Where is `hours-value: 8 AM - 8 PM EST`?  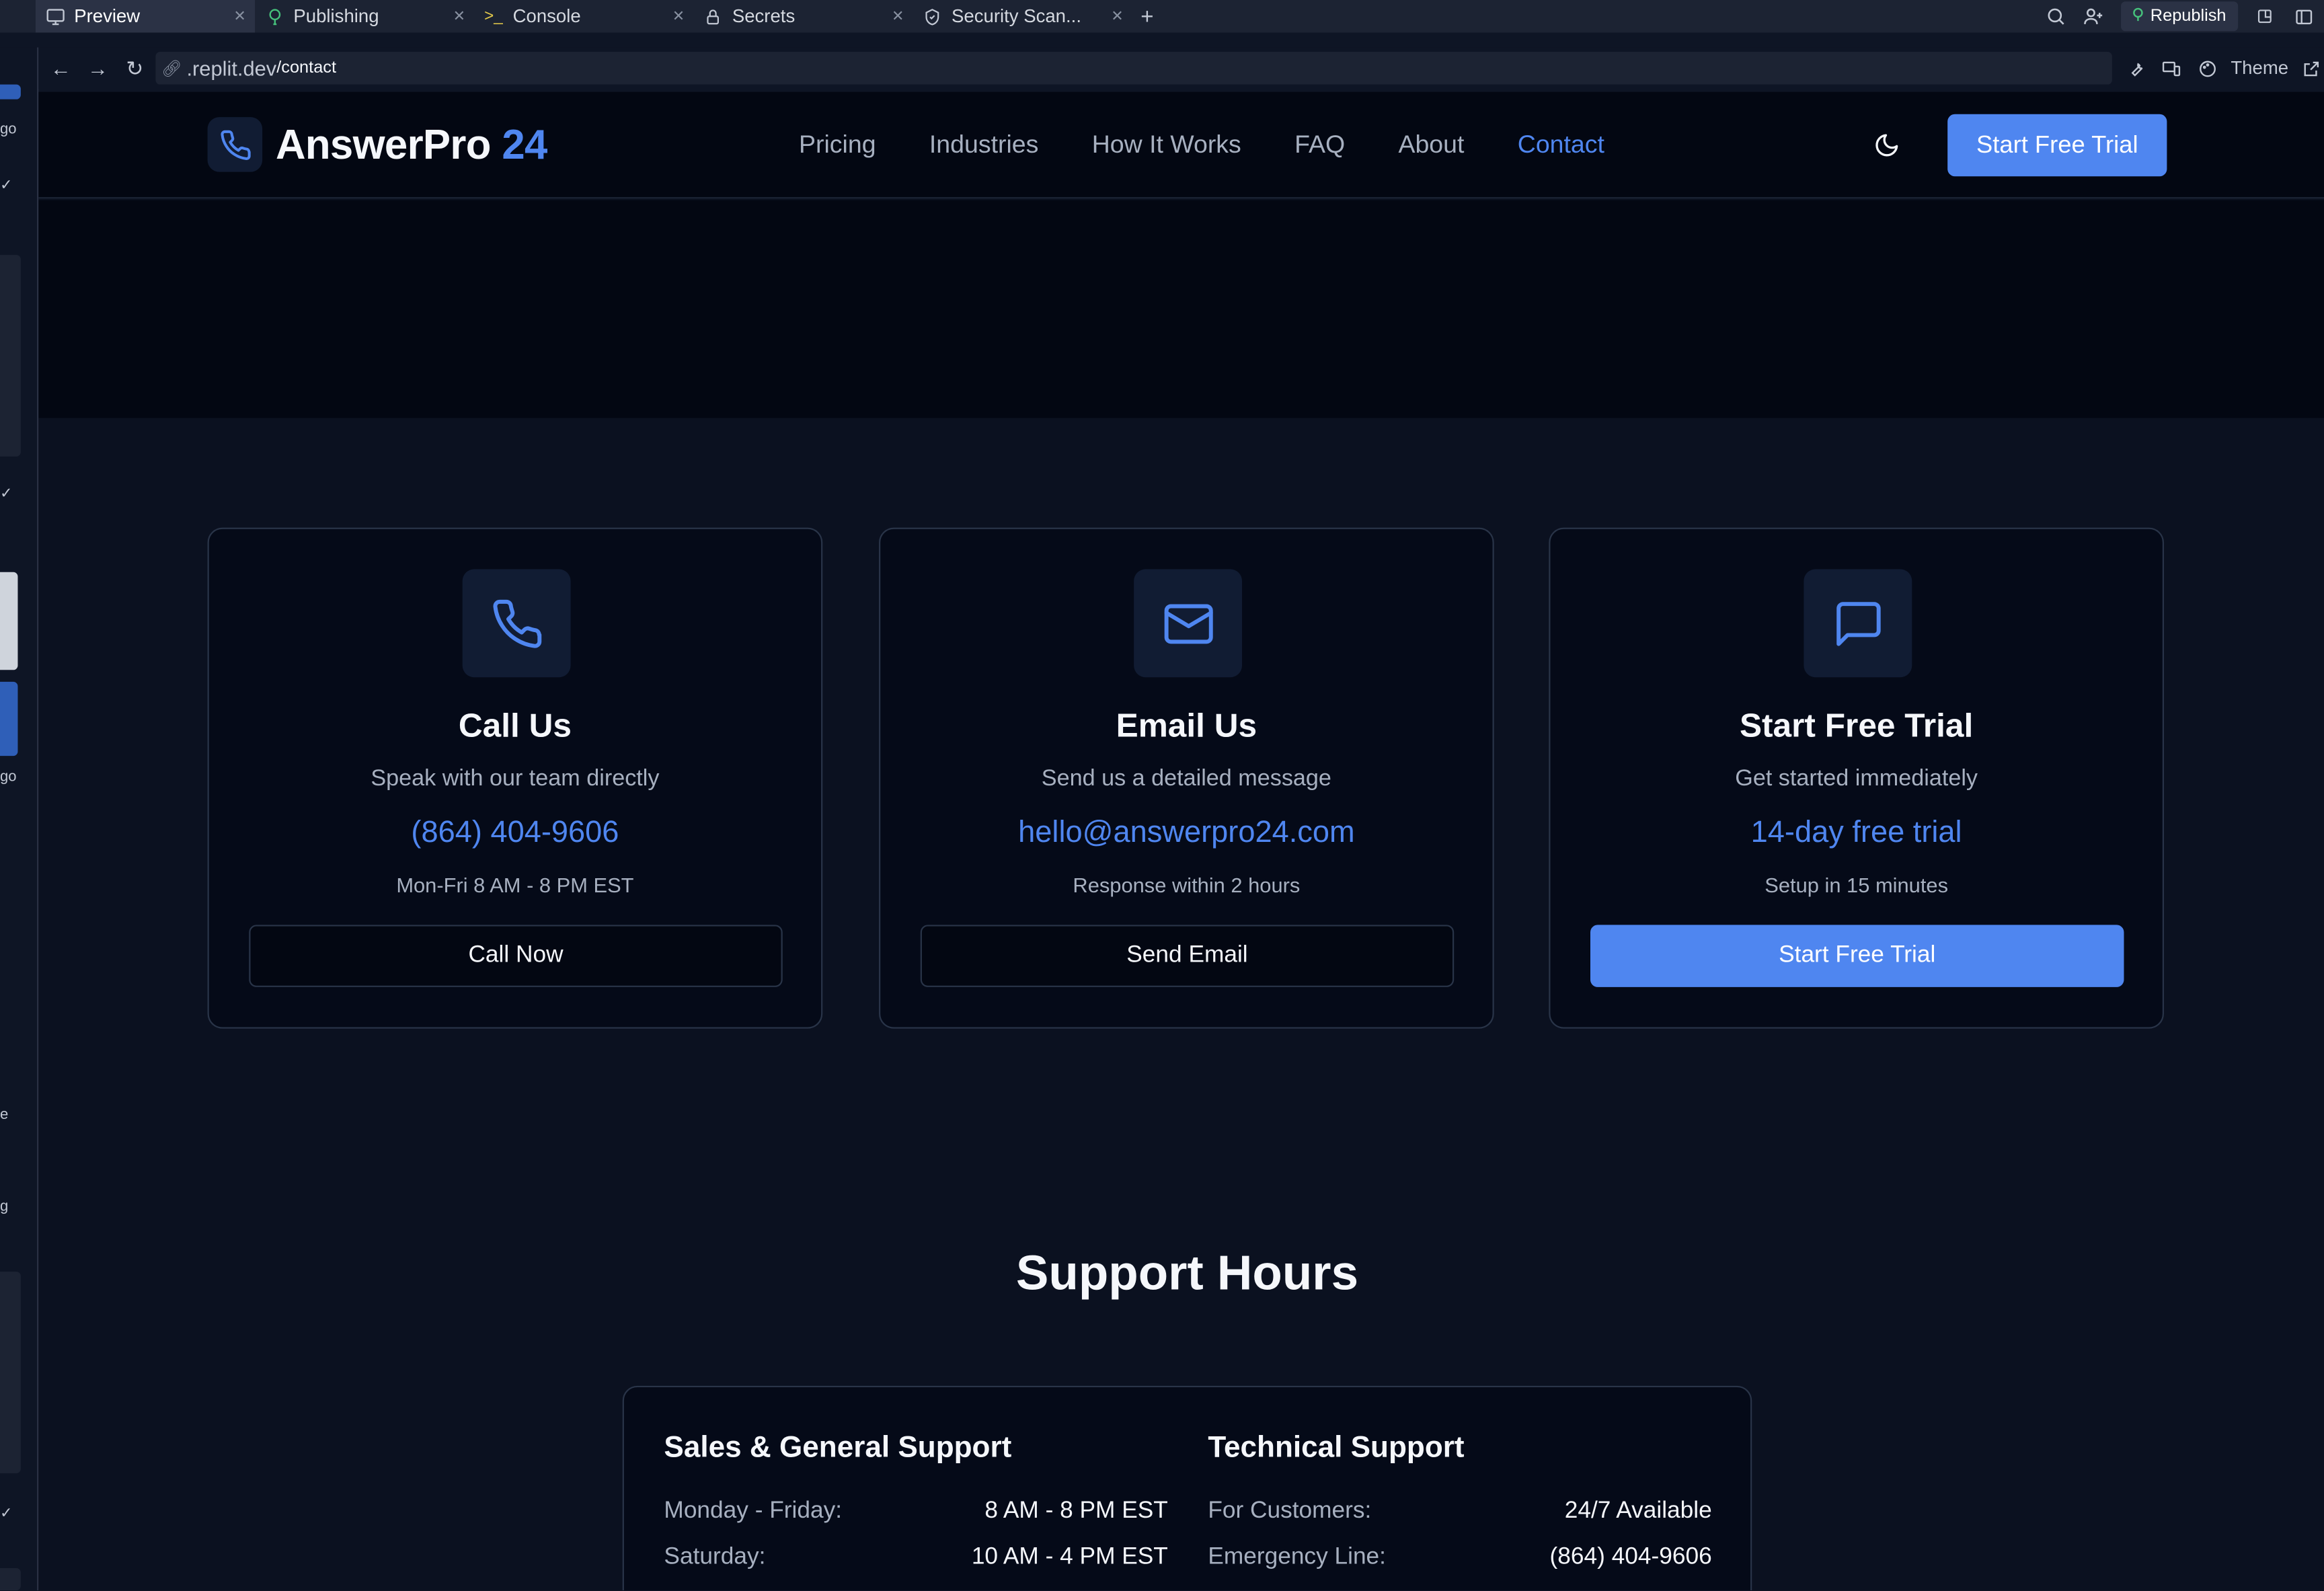
hours-value: 8 AM - 8 PM EST is located at coordinates (1076, 1511).